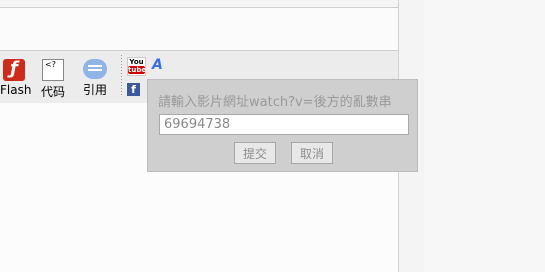 The width and height of the screenshot is (545, 272). Describe the element at coordinates (121, 76) in the screenshot. I see `toolbar-separator` at that location.